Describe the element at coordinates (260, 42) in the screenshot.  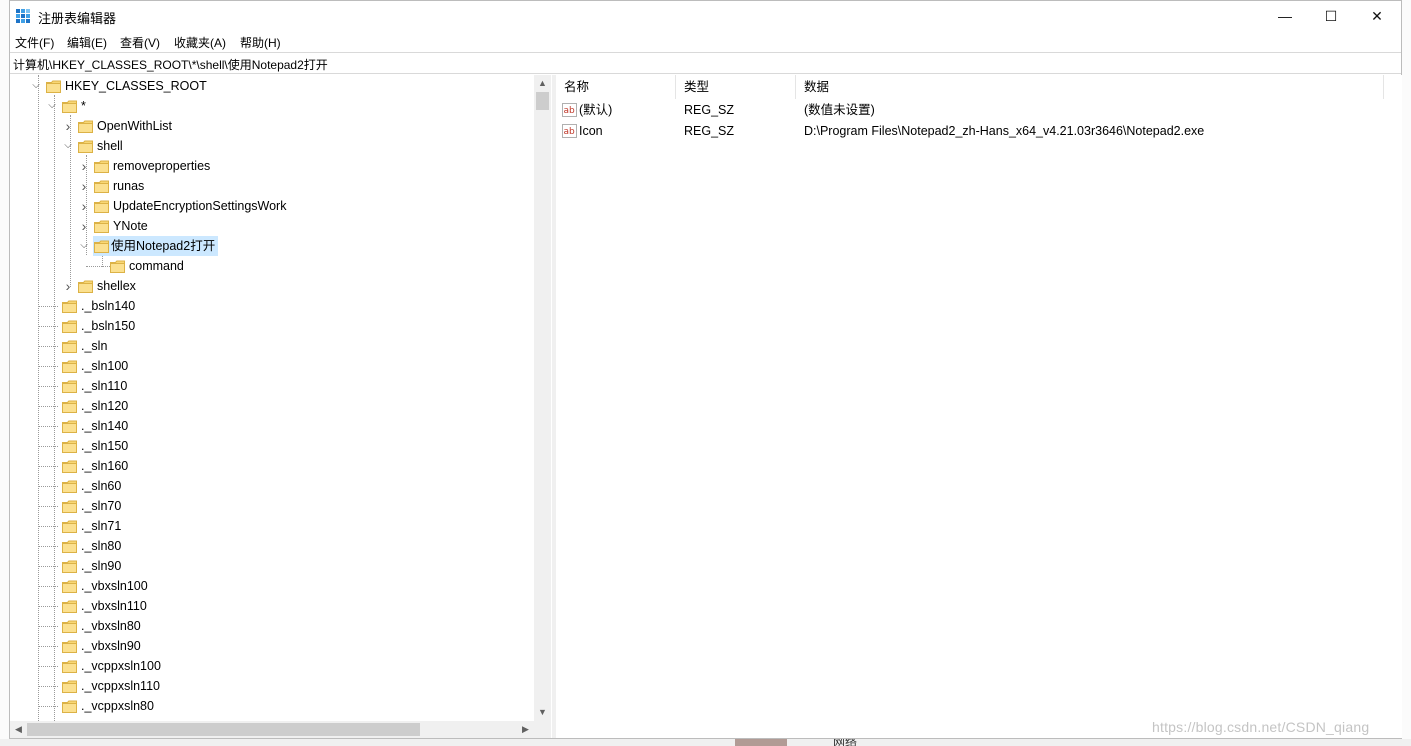
I see `menu-help: 帮助(H)` at that location.